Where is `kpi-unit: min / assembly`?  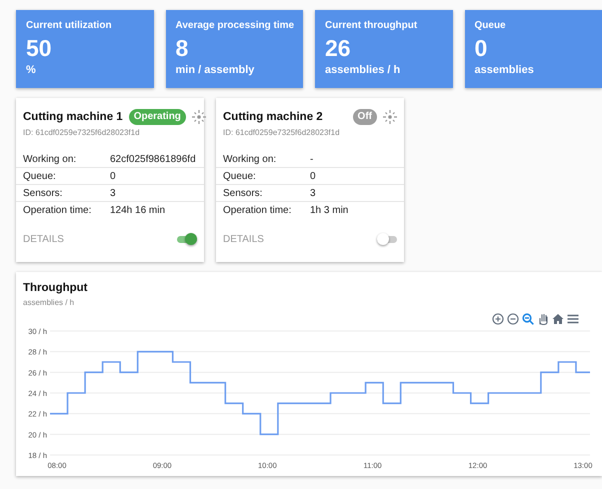 kpi-unit: min / assembly is located at coordinates (216, 70).